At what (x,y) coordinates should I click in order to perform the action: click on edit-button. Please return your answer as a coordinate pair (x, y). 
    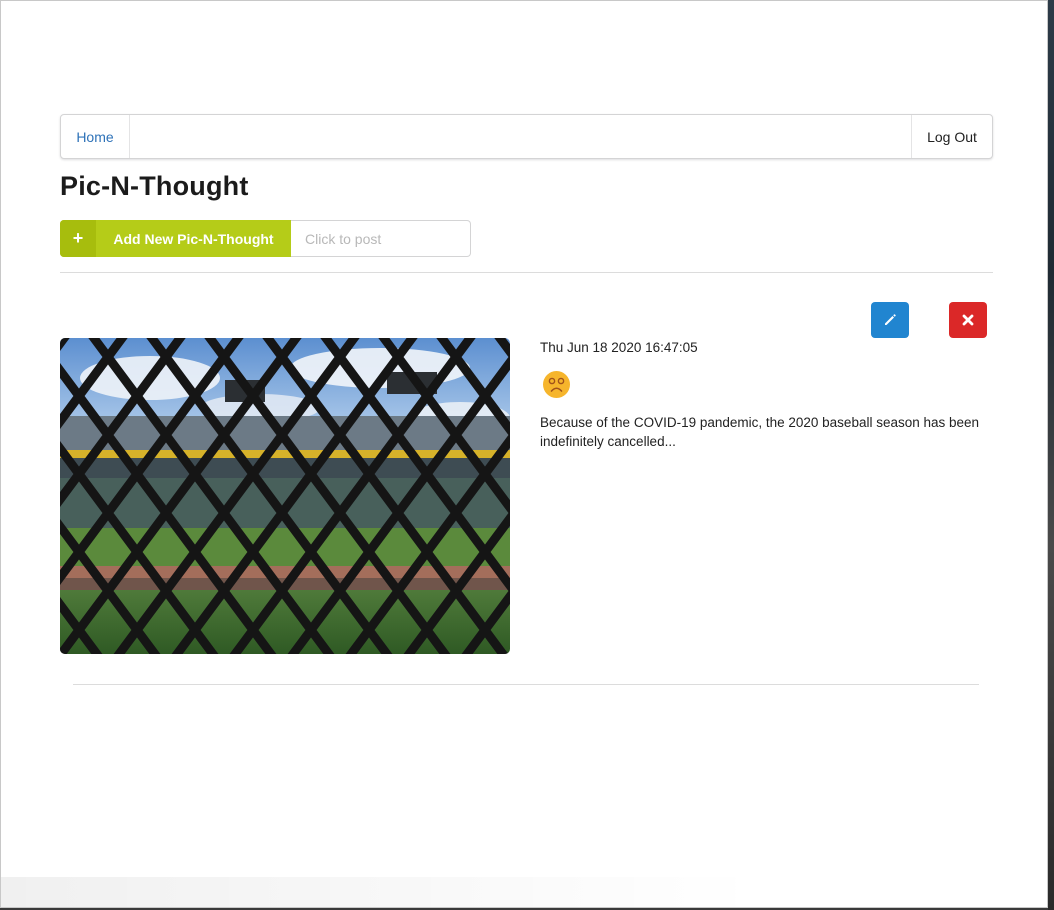
    Looking at the image, I should click on (890, 320).